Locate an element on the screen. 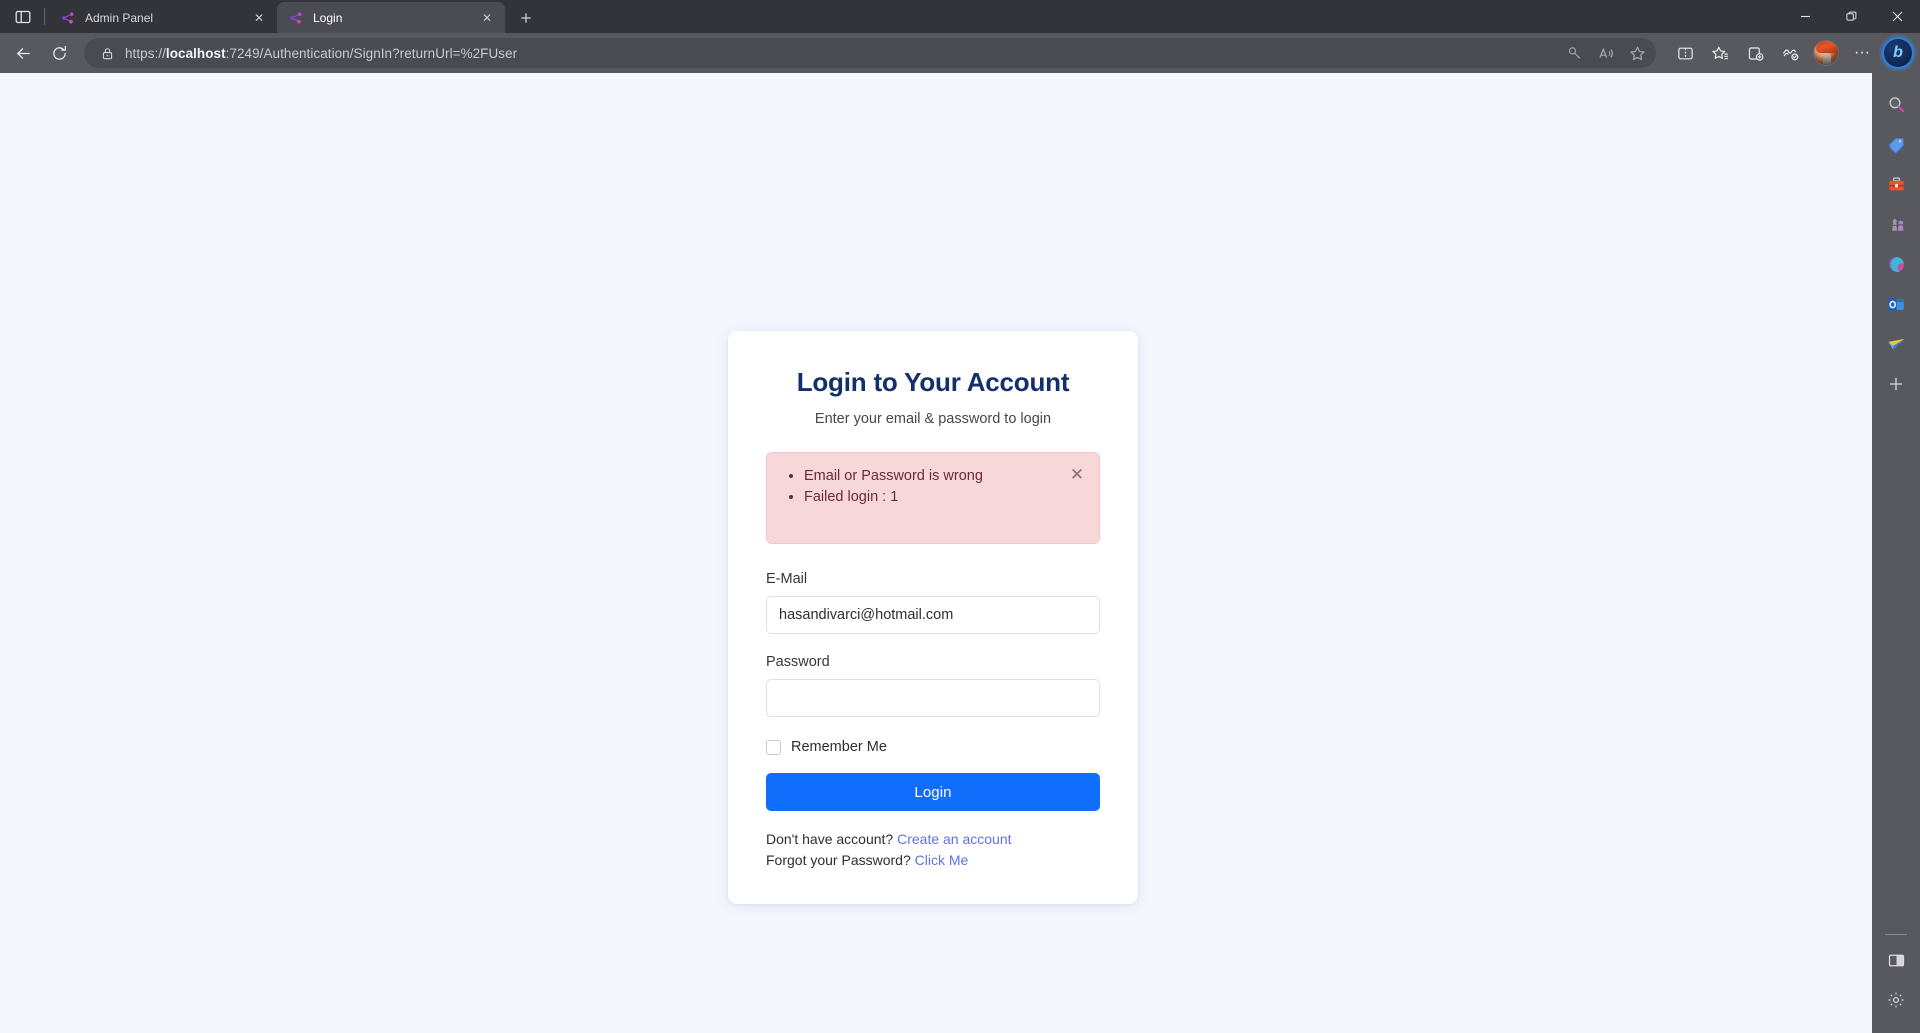 The width and height of the screenshot is (1920, 1033). split-screen-icon is located at coordinates (1685, 53).